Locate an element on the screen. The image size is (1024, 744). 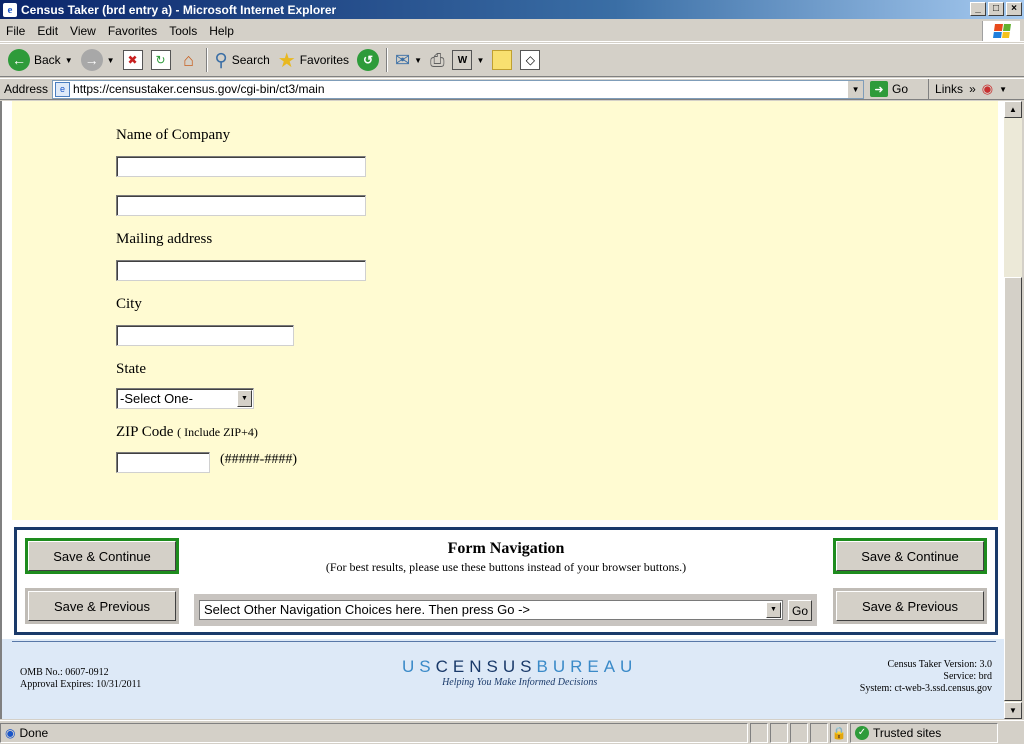
footer-divider is located at coordinates (504, 641).